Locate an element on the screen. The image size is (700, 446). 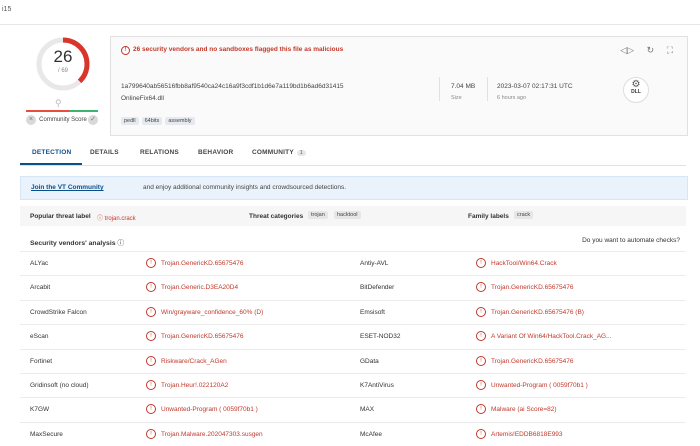
vendor-name: BitDefender is located at coordinates (377, 288).